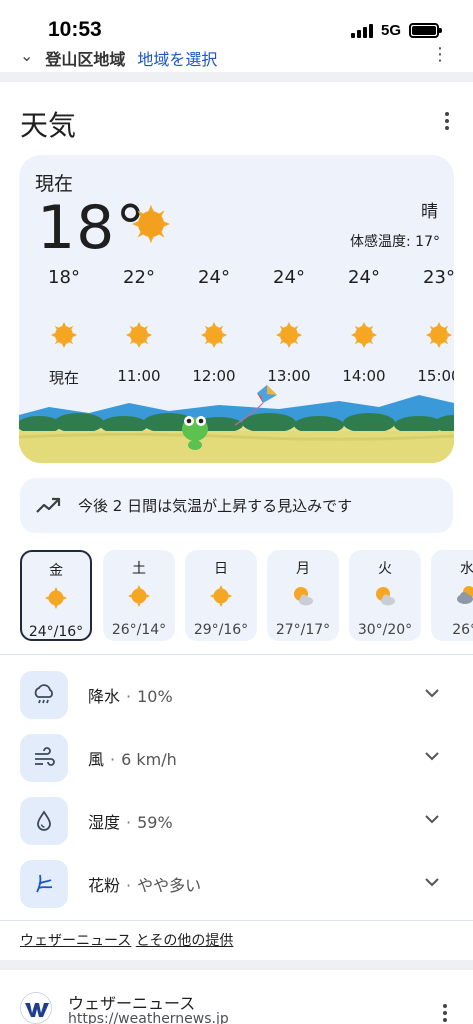  Describe the element at coordinates (130, 696) in the screenshot. I see `precipitation-text: 降水 · 10%` at that location.